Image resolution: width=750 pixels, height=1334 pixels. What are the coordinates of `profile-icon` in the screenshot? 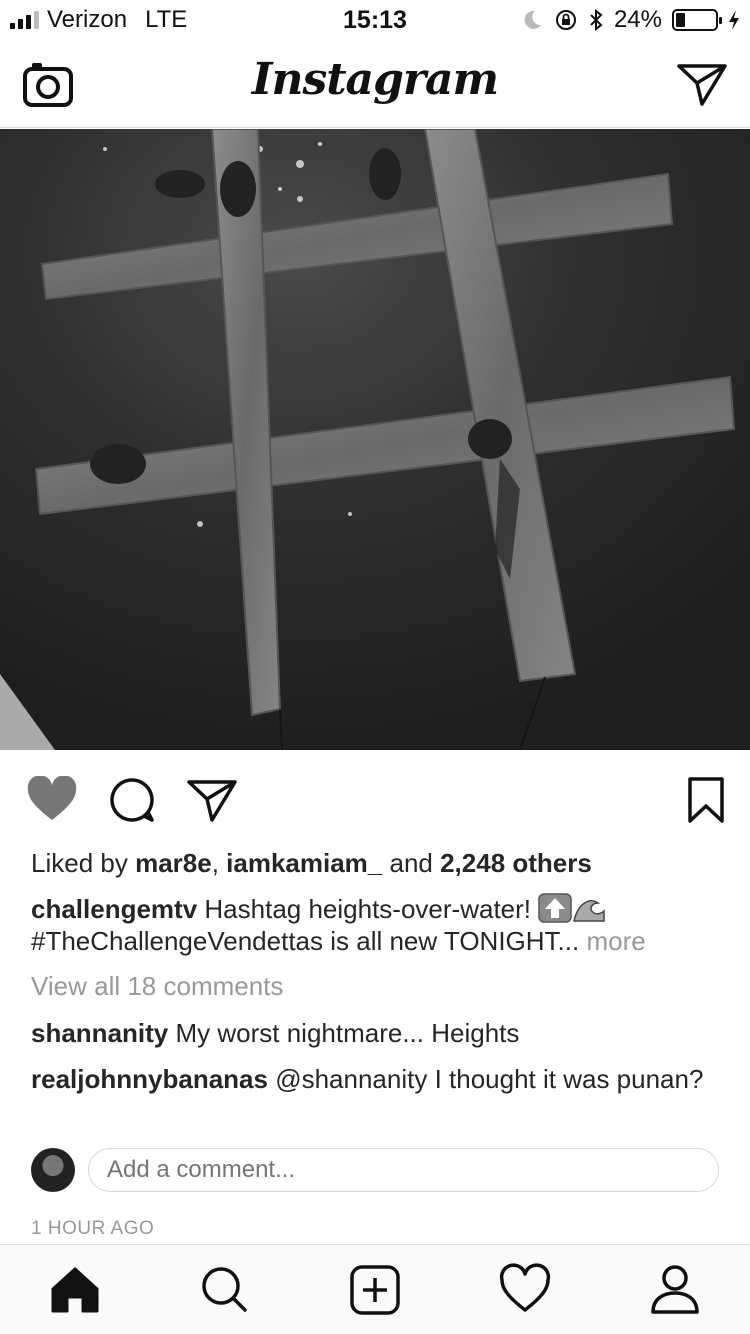 It's located at (675, 1290).